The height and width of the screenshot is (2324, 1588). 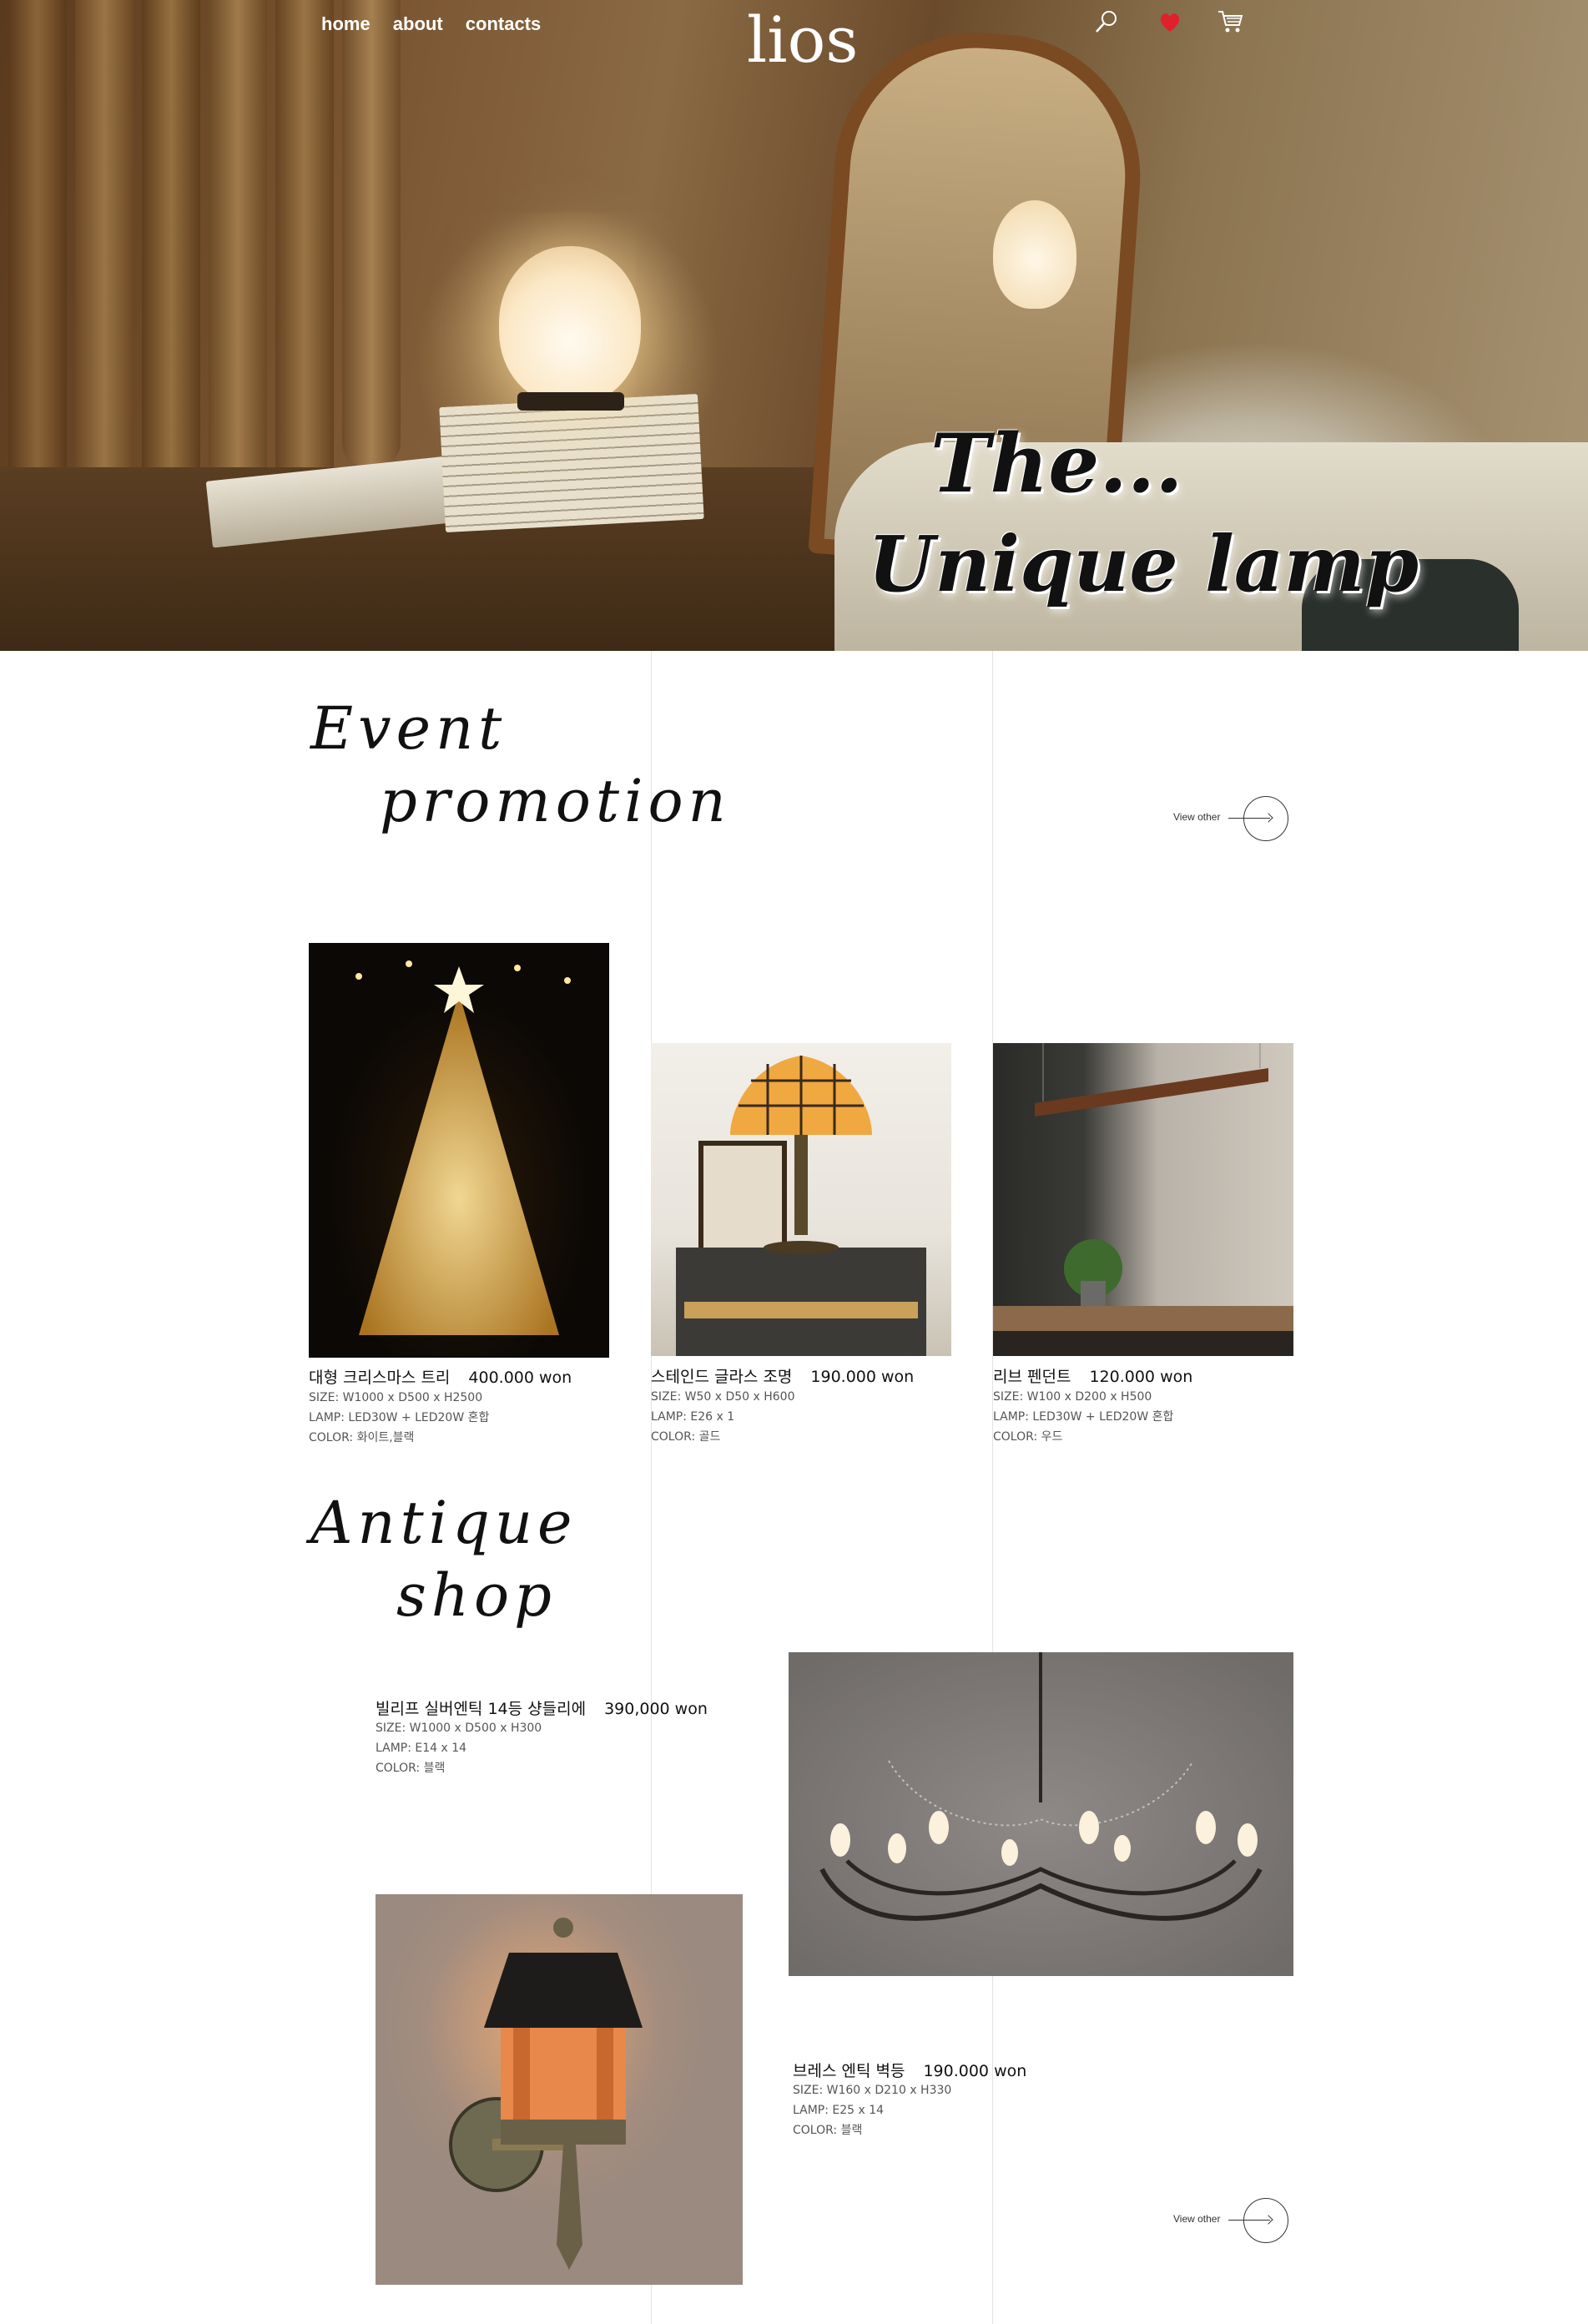 What do you see at coordinates (418, 23) in the screenshot?
I see `nav-about-link: about` at bounding box center [418, 23].